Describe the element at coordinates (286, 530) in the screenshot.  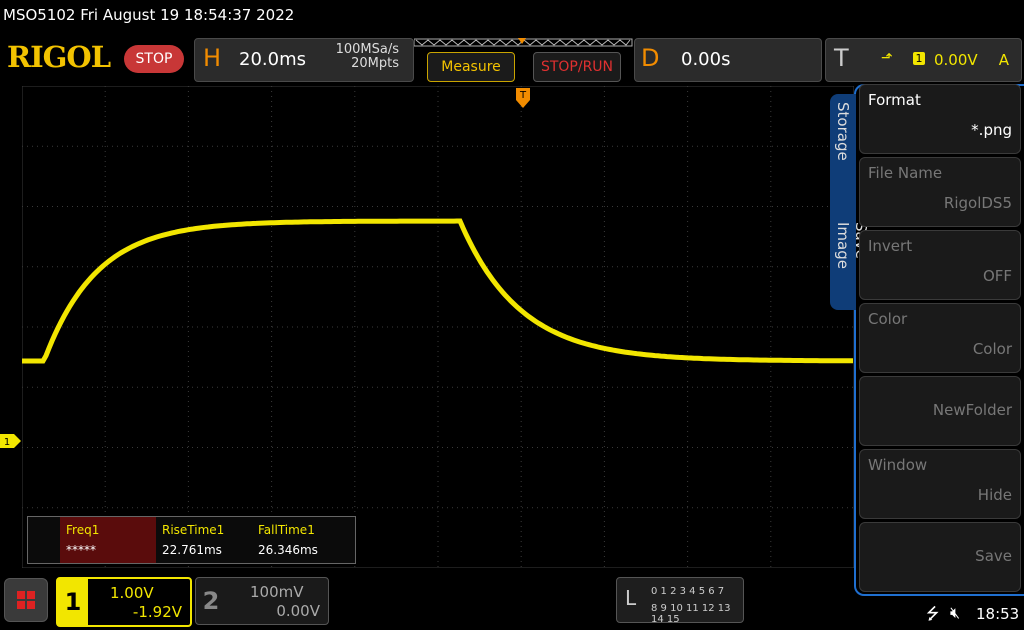
I see `measurement-header: FallTime1` at that location.